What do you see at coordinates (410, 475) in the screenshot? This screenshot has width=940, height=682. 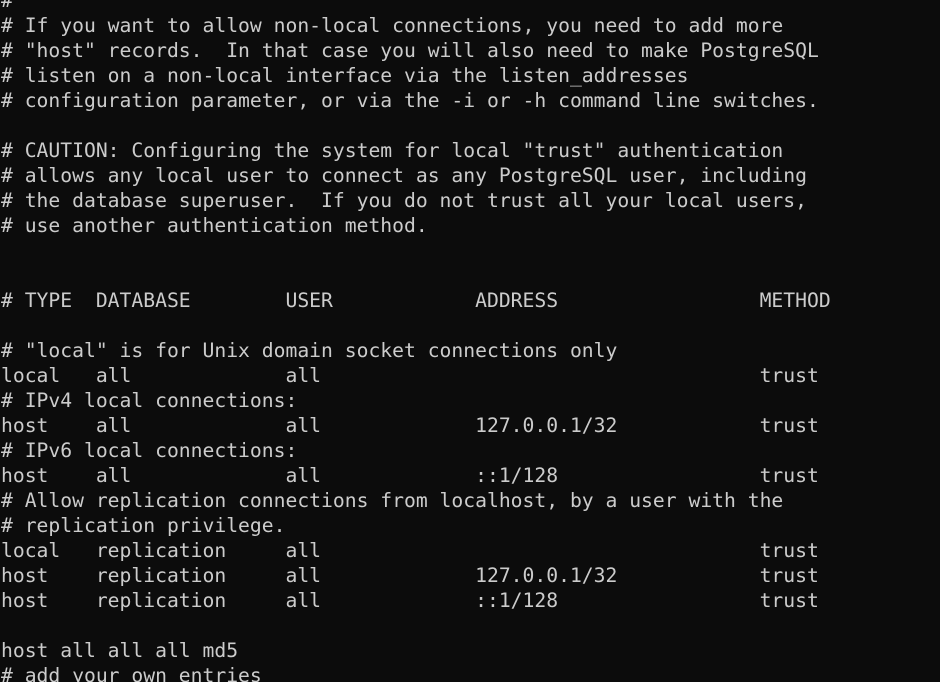 I see `hba-entry-line: host all all ::1/128 trust` at bounding box center [410, 475].